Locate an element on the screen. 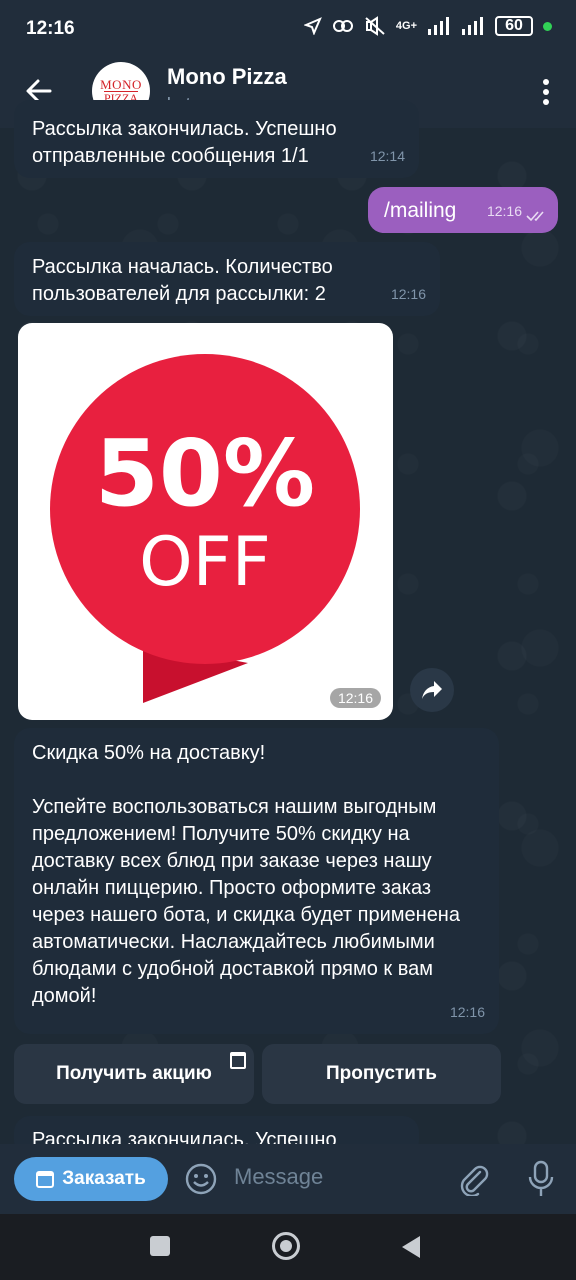 The height and width of the screenshot is (1280, 576). status-time: 12:16 is located at coordinates (50, 28).